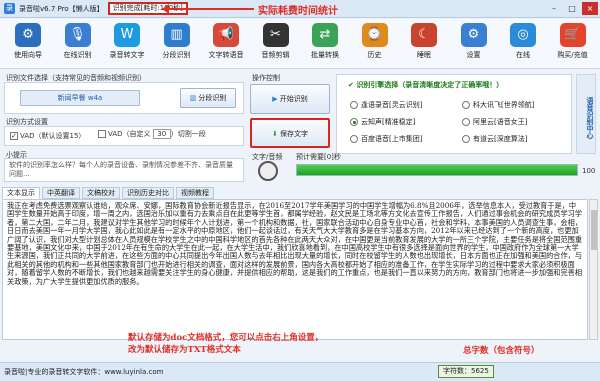  What do you see at coordinates (586, 114) in the screenshot?
I see `recognition-center-tab: 语音识别中心` at bounding box center [586, 114].